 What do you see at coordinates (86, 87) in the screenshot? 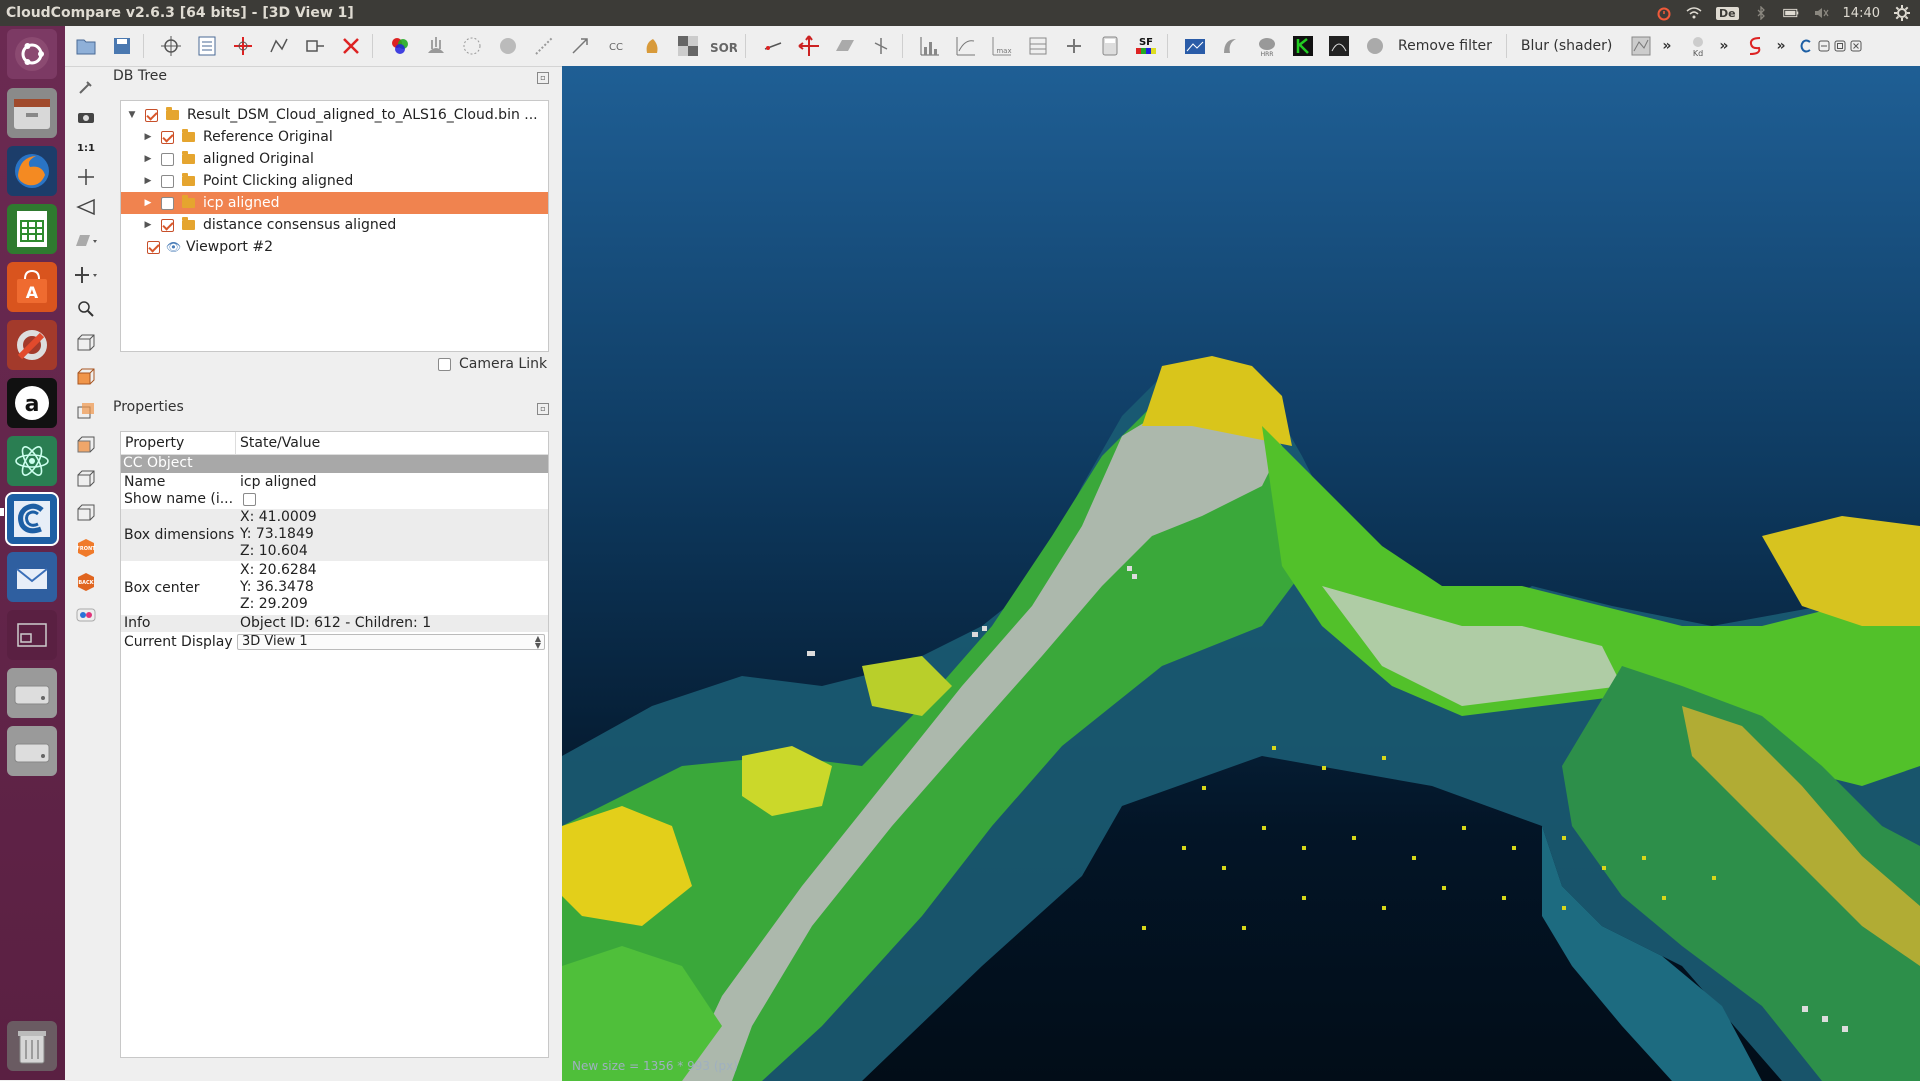
I see `pick-rotation-center-icon` at bounding box center [86, 87].